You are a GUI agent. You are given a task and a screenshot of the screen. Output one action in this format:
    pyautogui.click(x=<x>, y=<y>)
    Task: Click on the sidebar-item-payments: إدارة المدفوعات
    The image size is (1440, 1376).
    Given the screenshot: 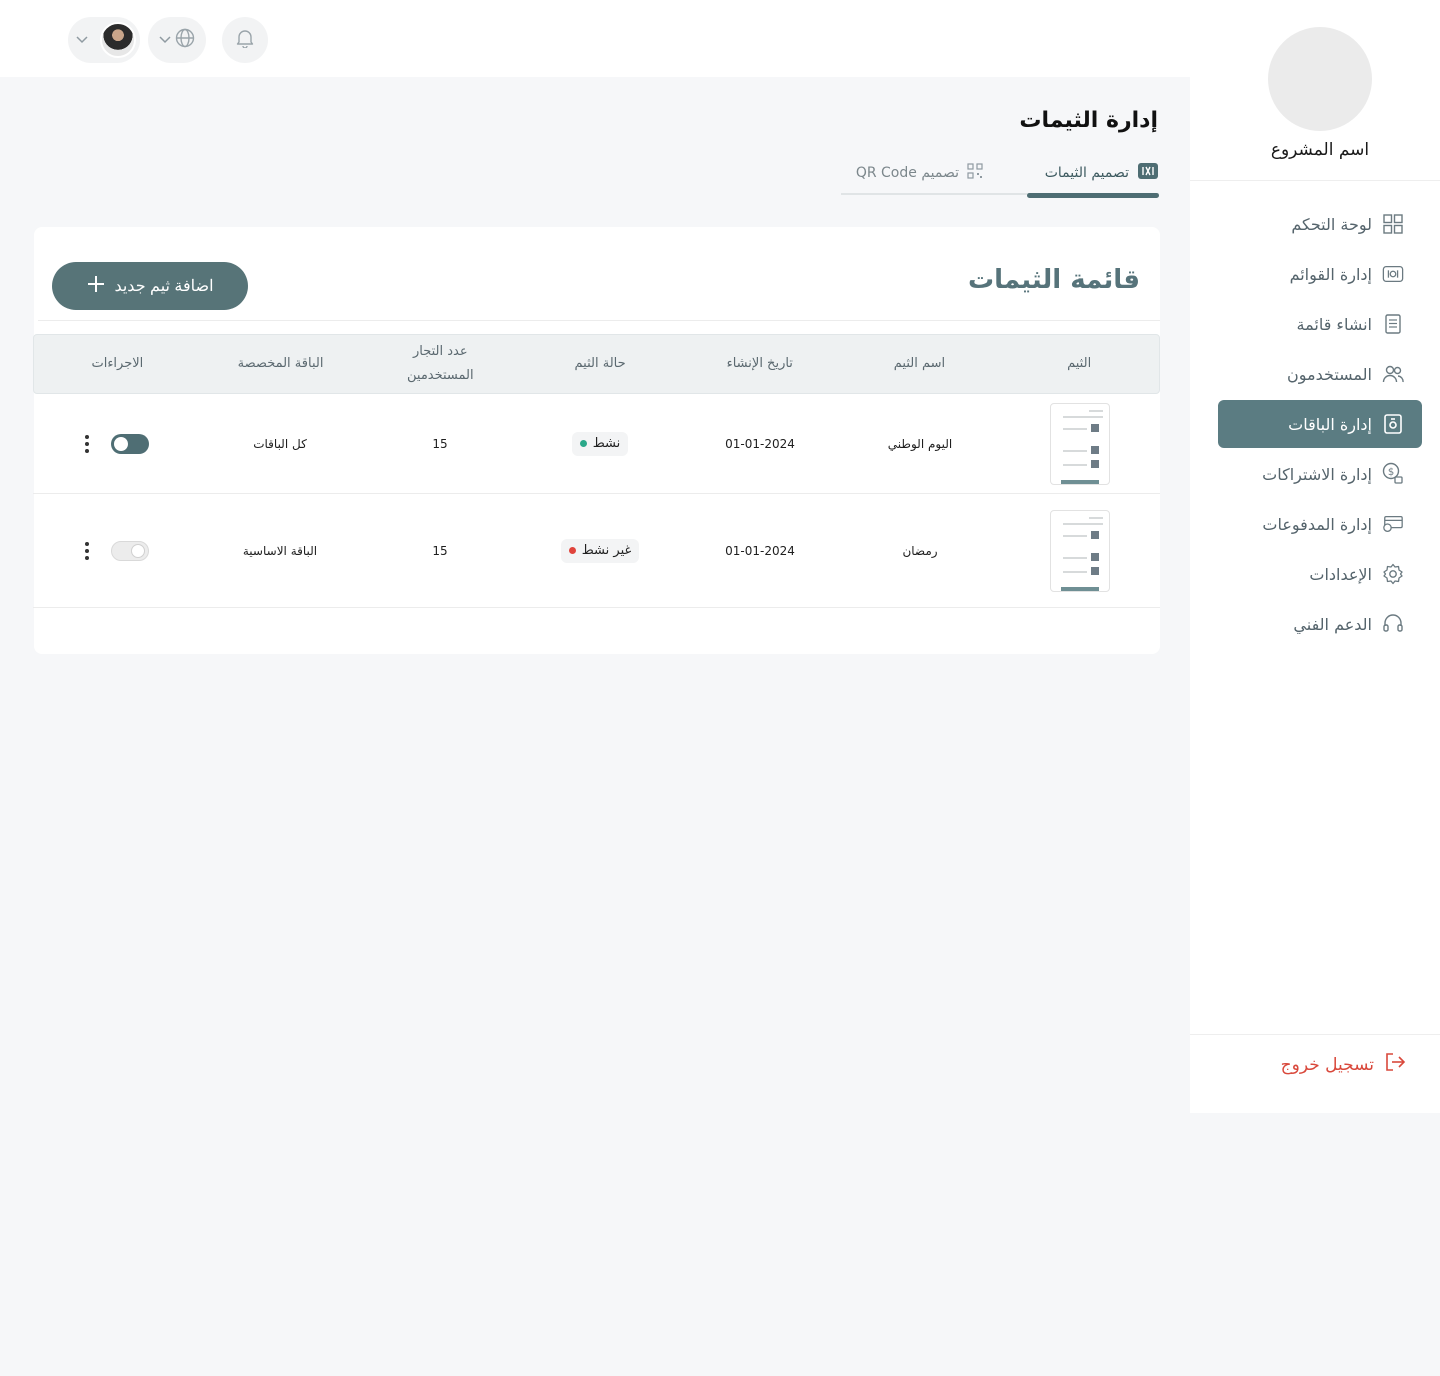 What is the action you would take?
    pyautogui.click(x=1320, y=524)
    